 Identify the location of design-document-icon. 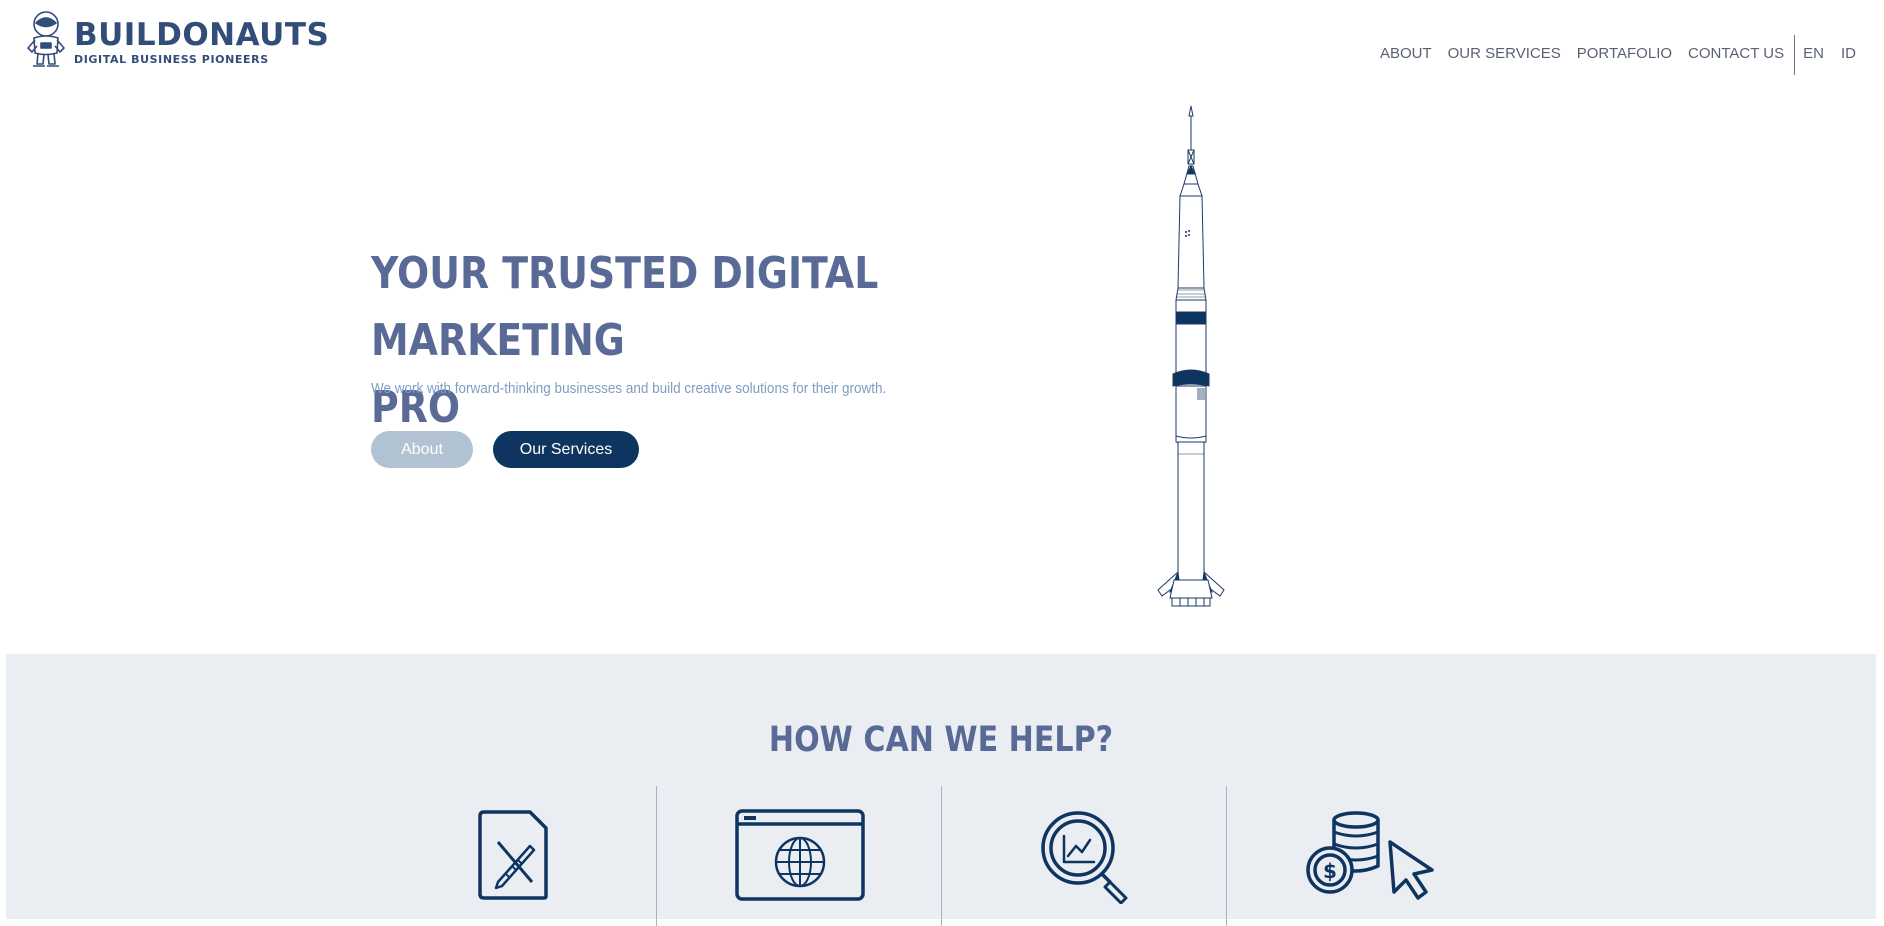
(514, 855).